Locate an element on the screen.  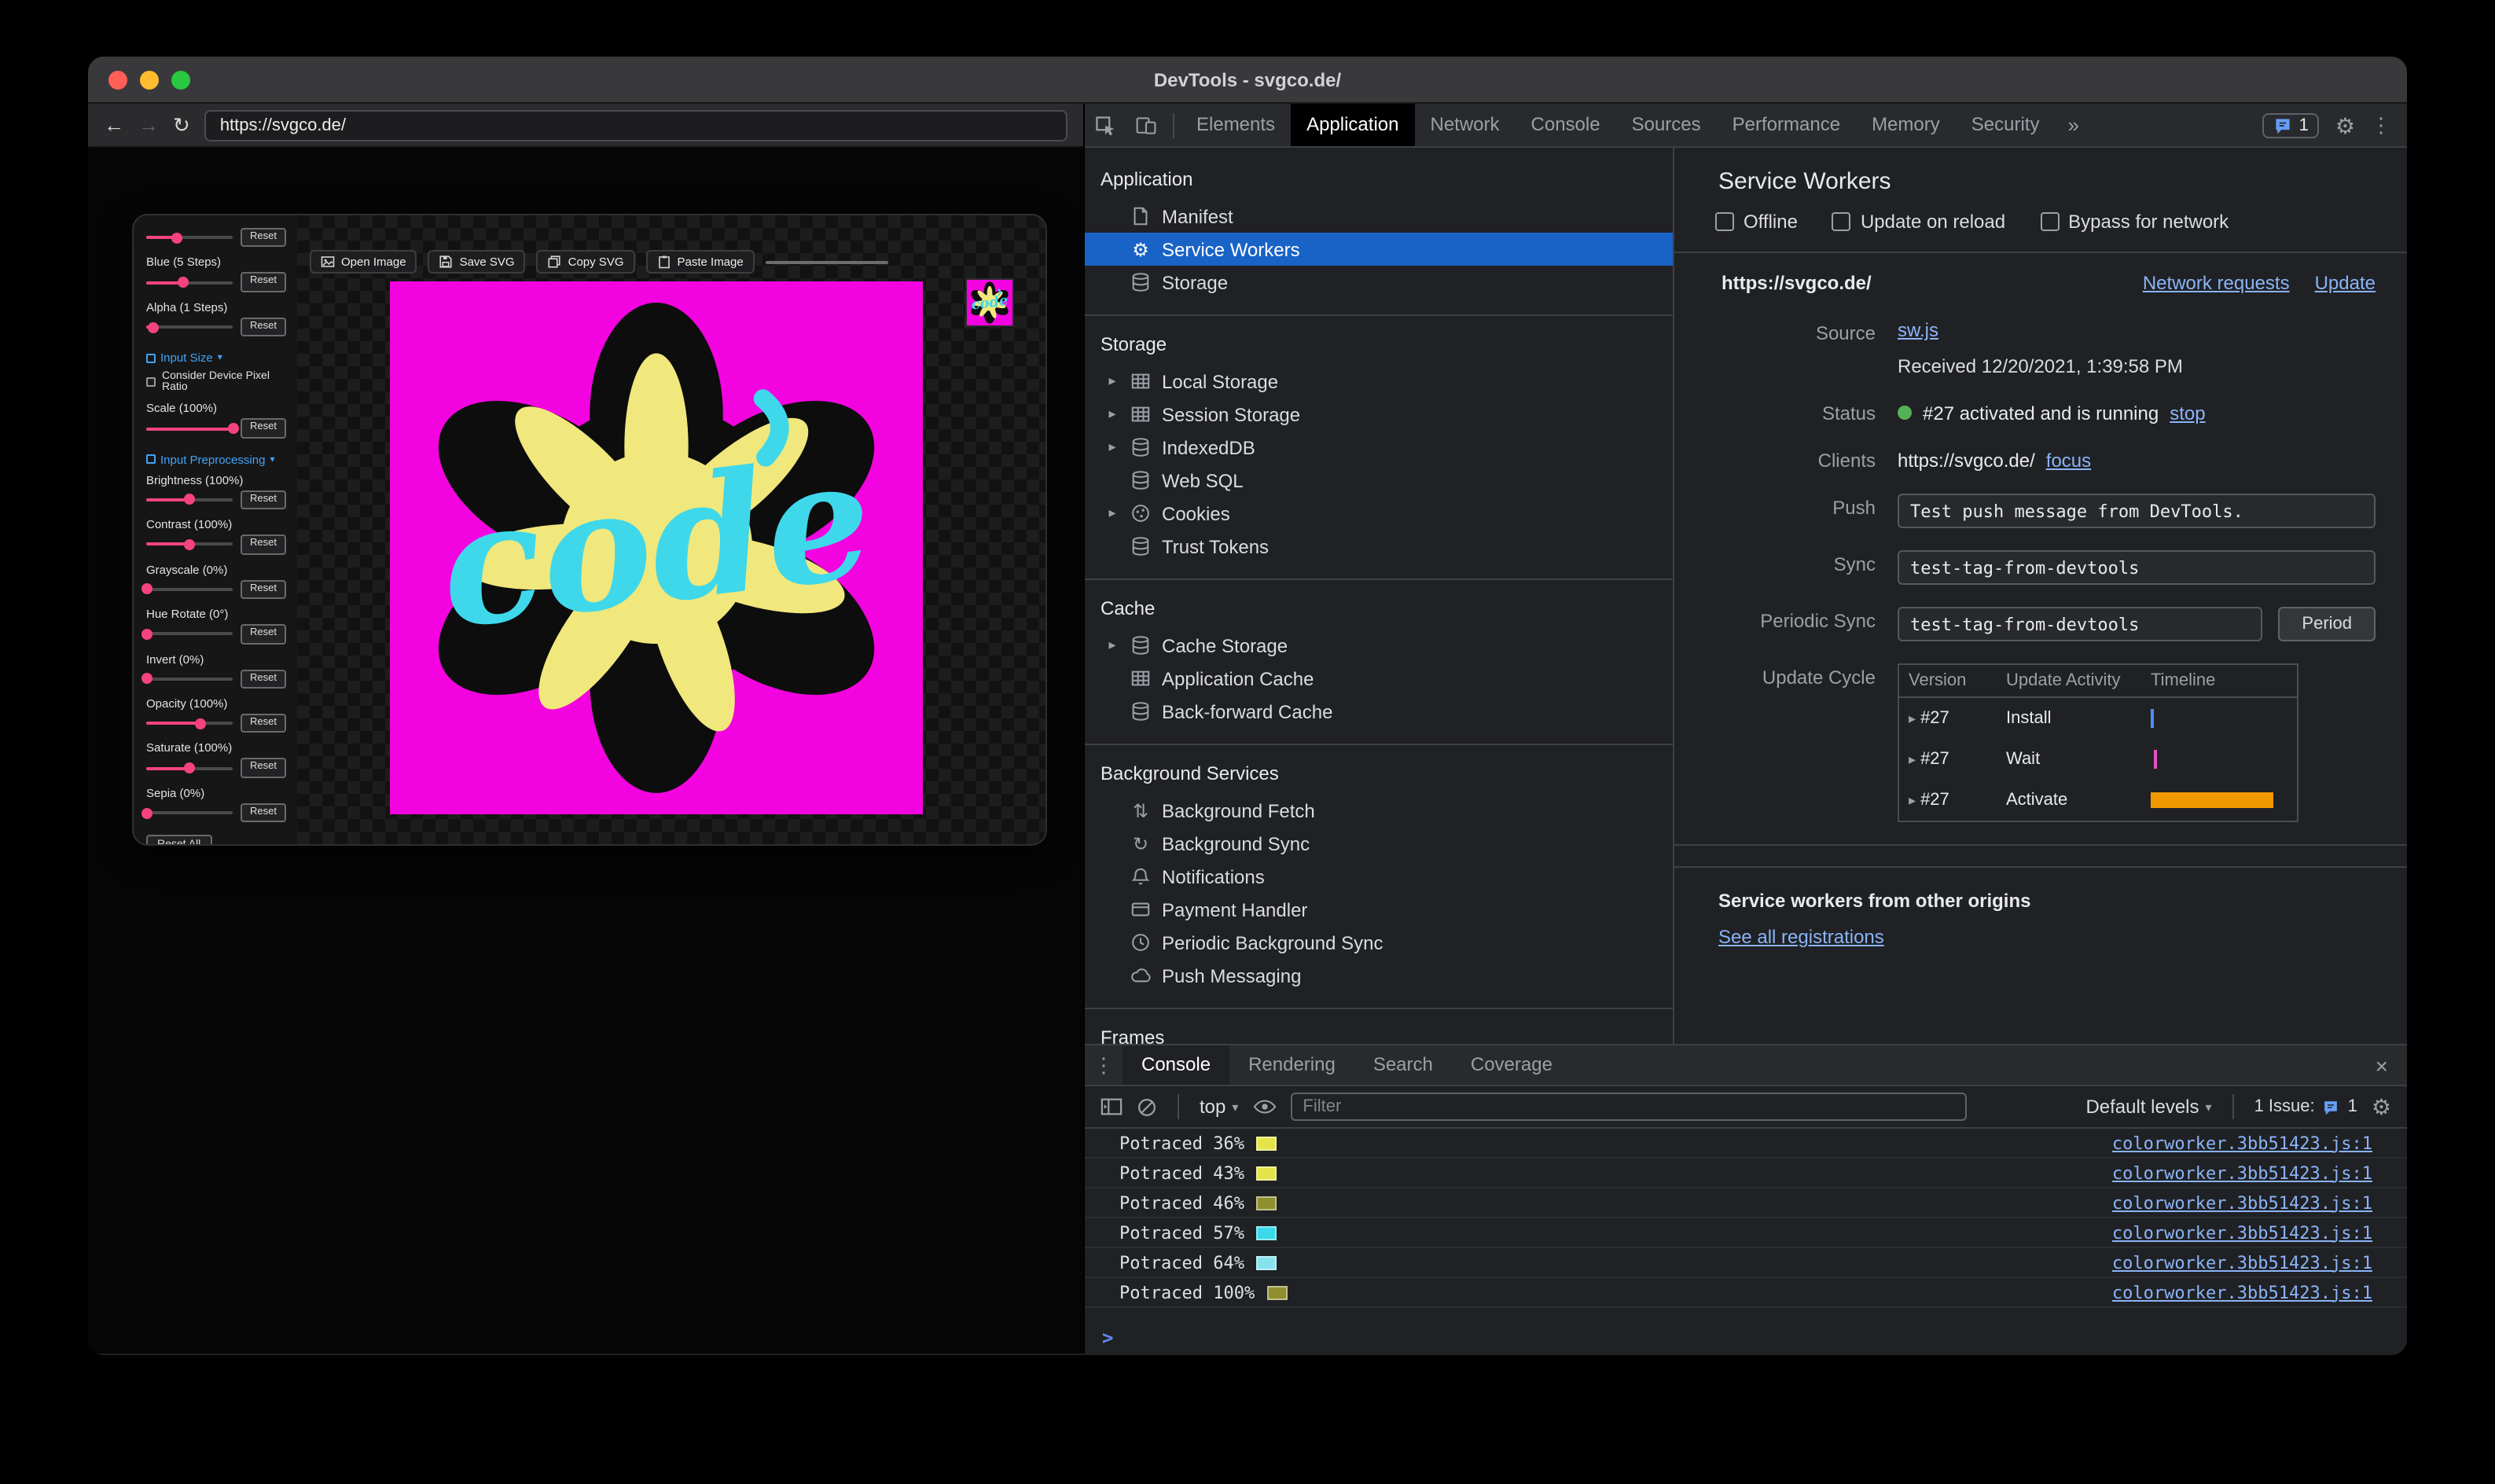
minimize-window-button is located at coordinates (149, 79).